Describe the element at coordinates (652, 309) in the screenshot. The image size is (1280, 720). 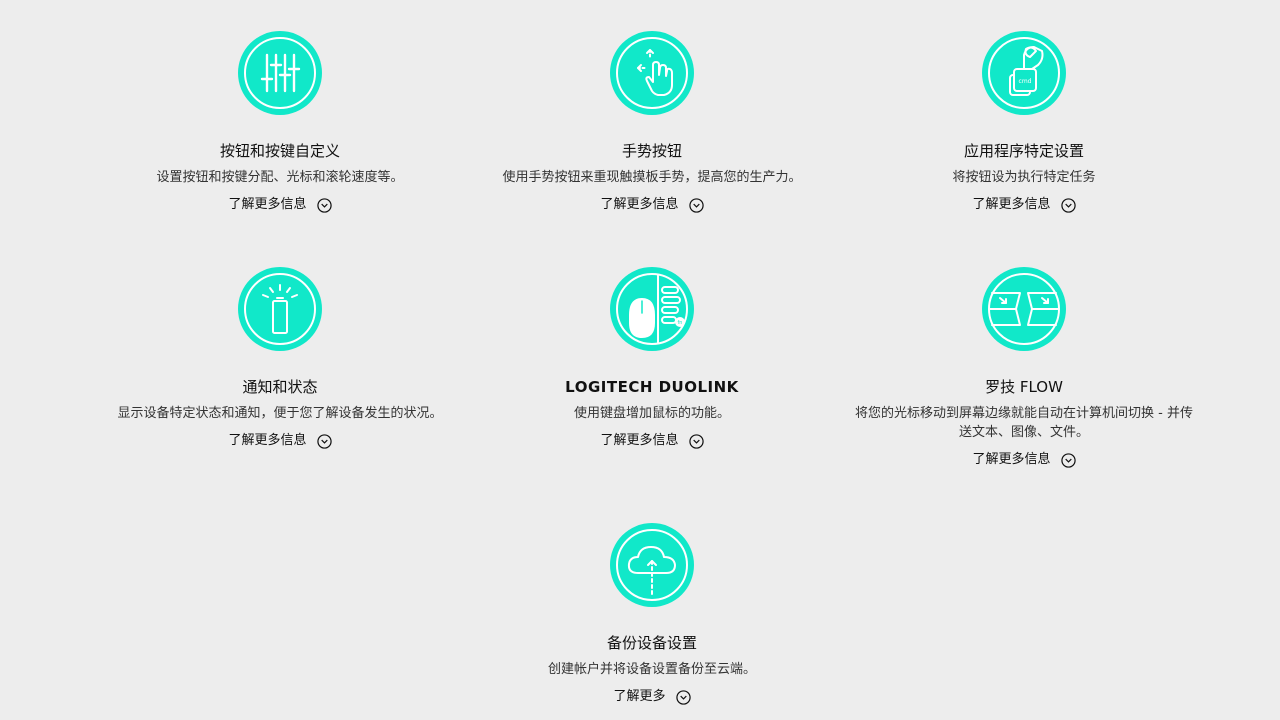
I see `mouse-keyboard-icon: fn` at that location.